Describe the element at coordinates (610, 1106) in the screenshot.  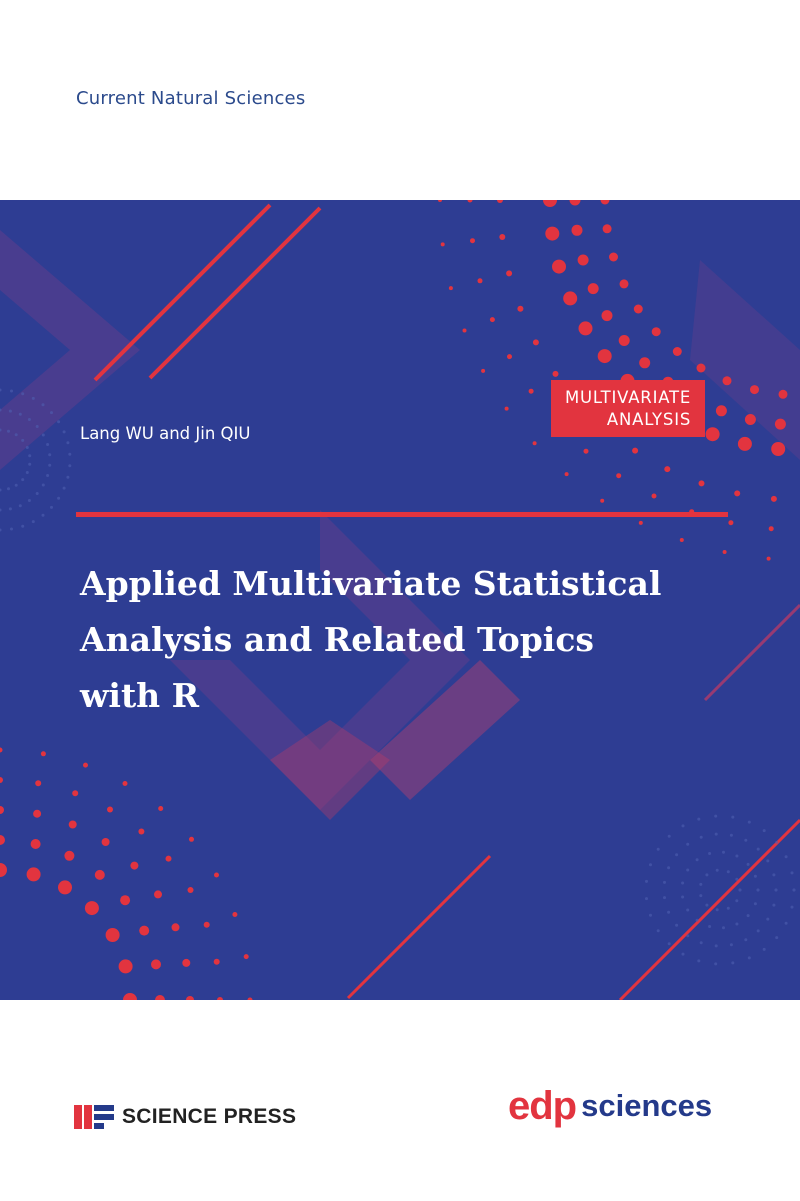
I see `edp-sciences-logo: edp sciences` at that location.